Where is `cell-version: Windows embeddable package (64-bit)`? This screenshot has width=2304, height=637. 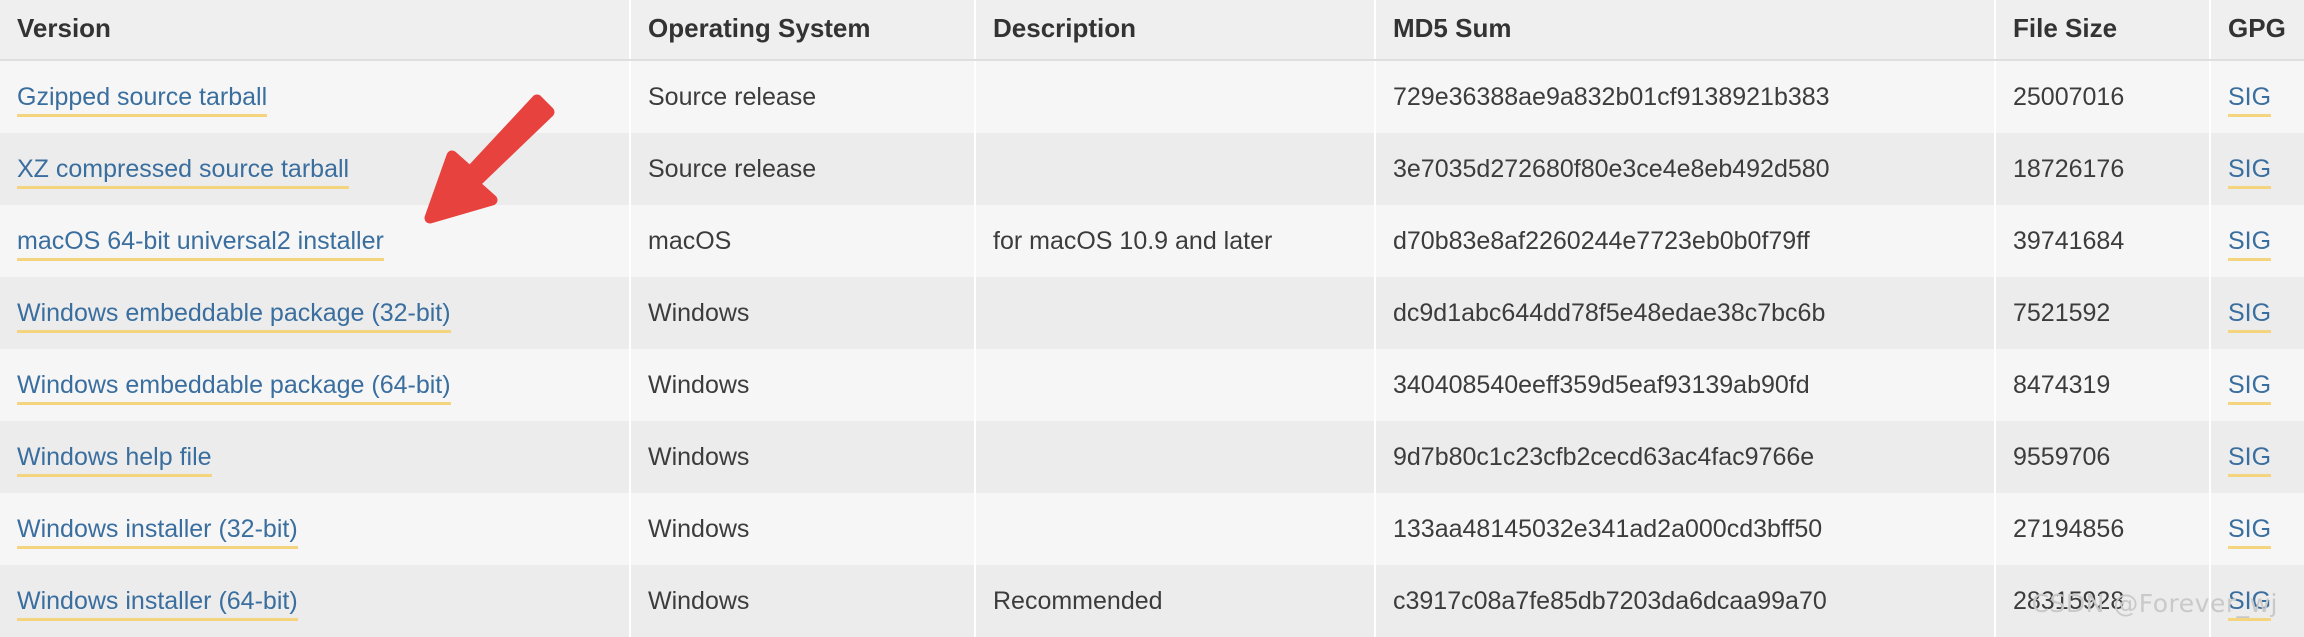
cell-version: Windows embeddable package (64-bit) is located at coordinates (315, 385).